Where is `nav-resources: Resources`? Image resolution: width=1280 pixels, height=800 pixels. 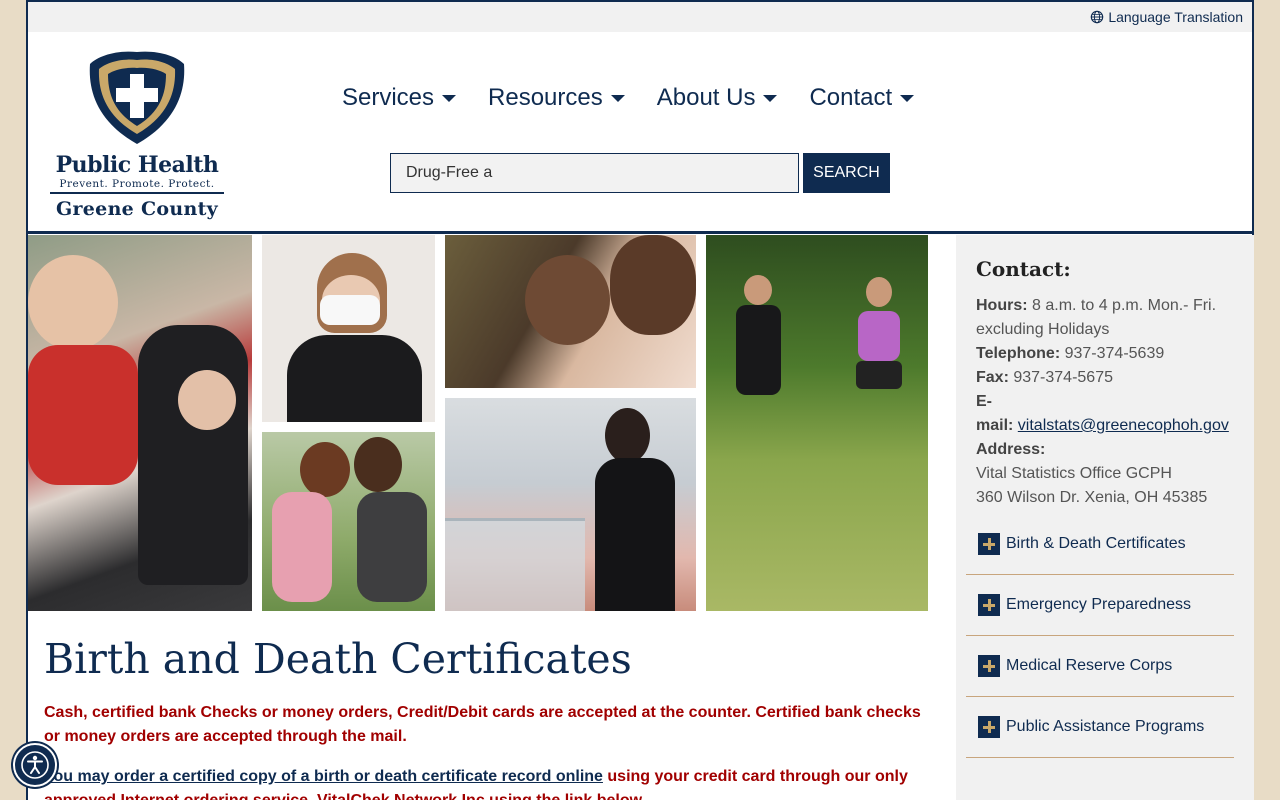 nav-resources: Resources is located at coordinates (556, 98).